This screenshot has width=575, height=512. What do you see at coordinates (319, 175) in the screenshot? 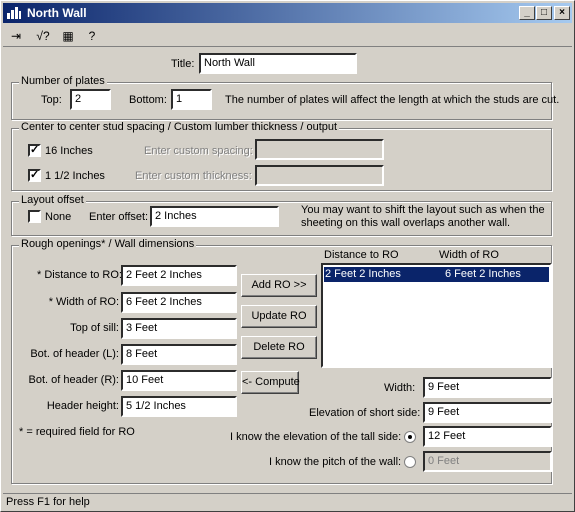
I see `custom-thickness-input` at bounding box center [319, 175].